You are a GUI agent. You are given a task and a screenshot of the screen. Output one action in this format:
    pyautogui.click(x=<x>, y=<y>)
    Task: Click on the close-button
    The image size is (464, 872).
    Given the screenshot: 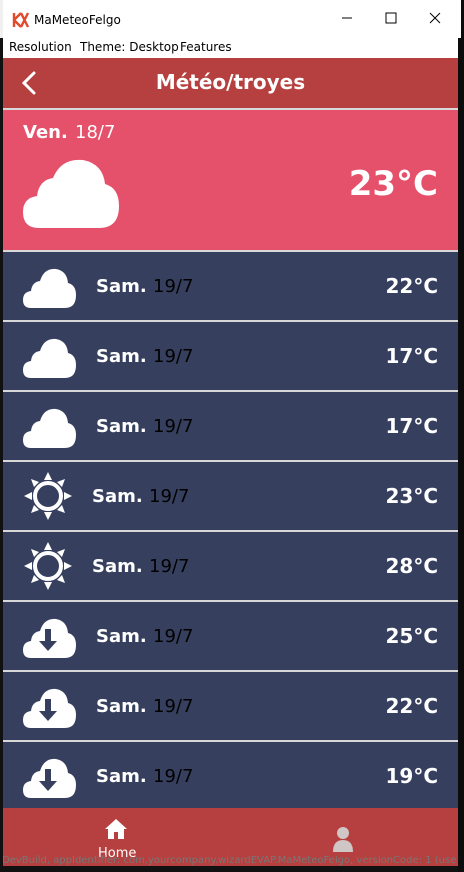 What is the action you would take?
    pyautogui.click(x=435, y=18)
    